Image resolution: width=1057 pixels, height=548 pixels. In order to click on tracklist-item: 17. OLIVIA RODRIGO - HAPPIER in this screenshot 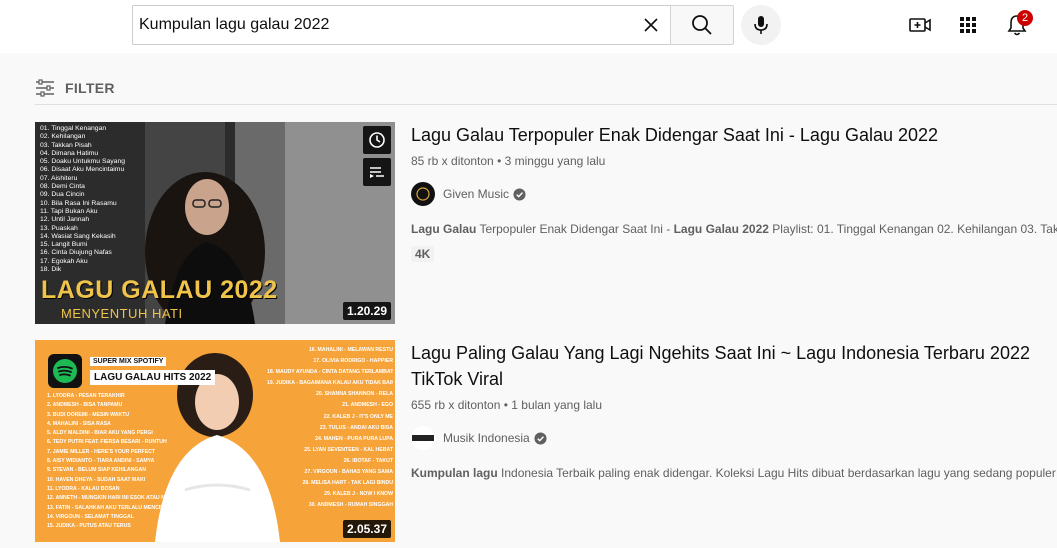, I will do `click(353, 361)`.